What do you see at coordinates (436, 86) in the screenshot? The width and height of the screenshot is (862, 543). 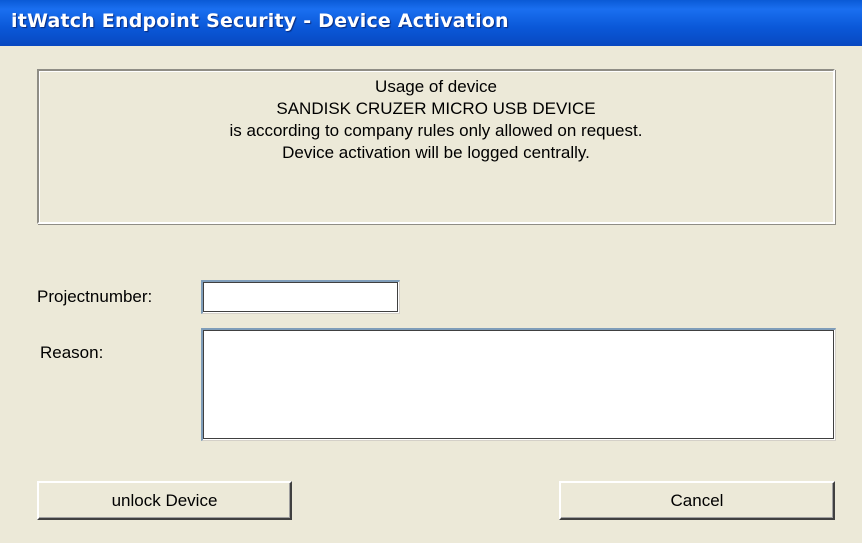 I see `message-line-usage: Usage of device` at bounding box center [436, 86].